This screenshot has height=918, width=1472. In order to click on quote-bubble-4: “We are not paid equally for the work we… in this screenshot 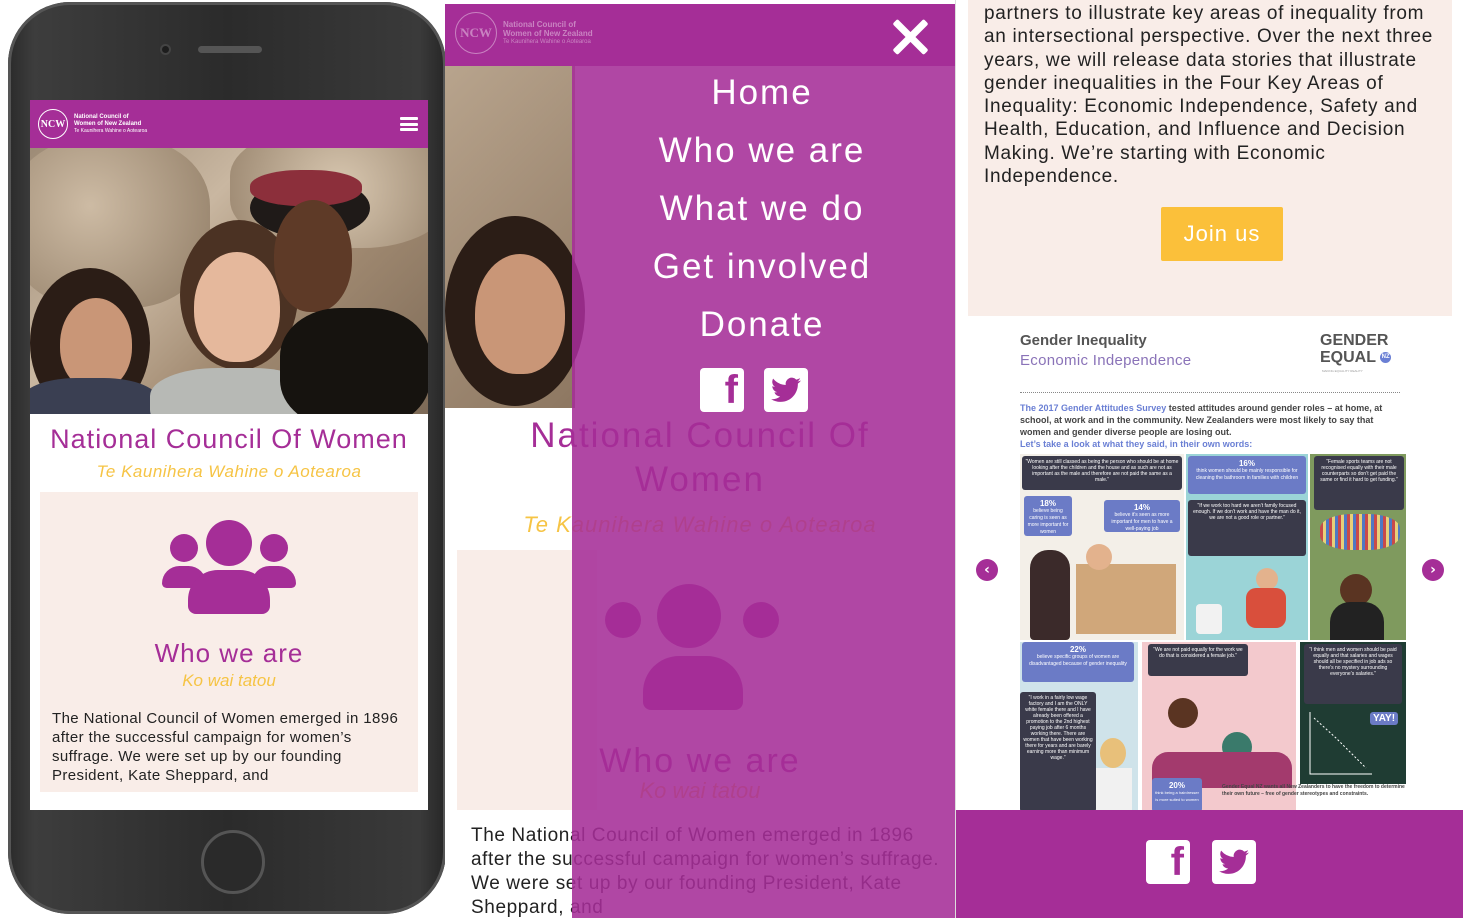, I will do `click(1198, 660)`.